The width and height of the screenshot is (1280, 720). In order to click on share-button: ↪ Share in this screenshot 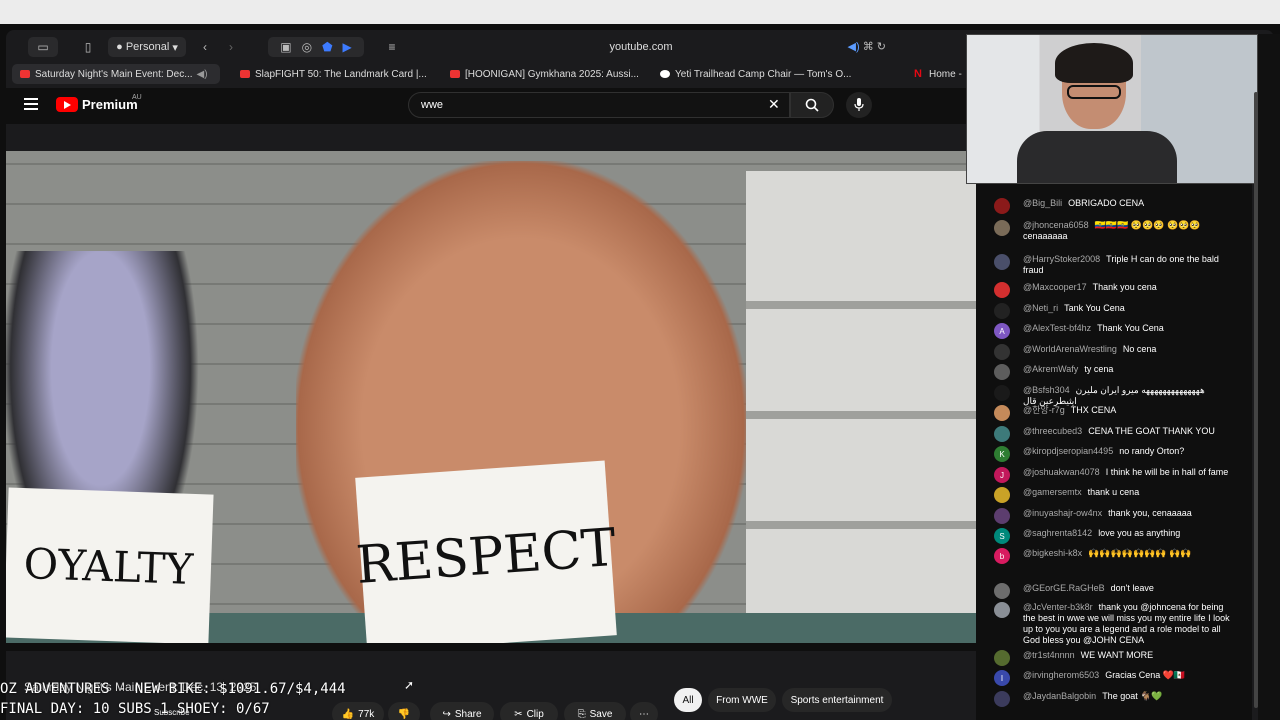, I will do `click(462, 711)`.